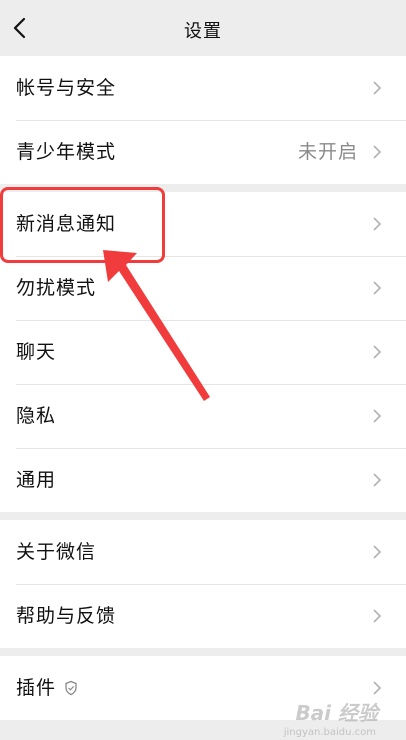 The width and height of the screenshot is (406, 740). I want to click on row-label: 通用, so click(36, 480).